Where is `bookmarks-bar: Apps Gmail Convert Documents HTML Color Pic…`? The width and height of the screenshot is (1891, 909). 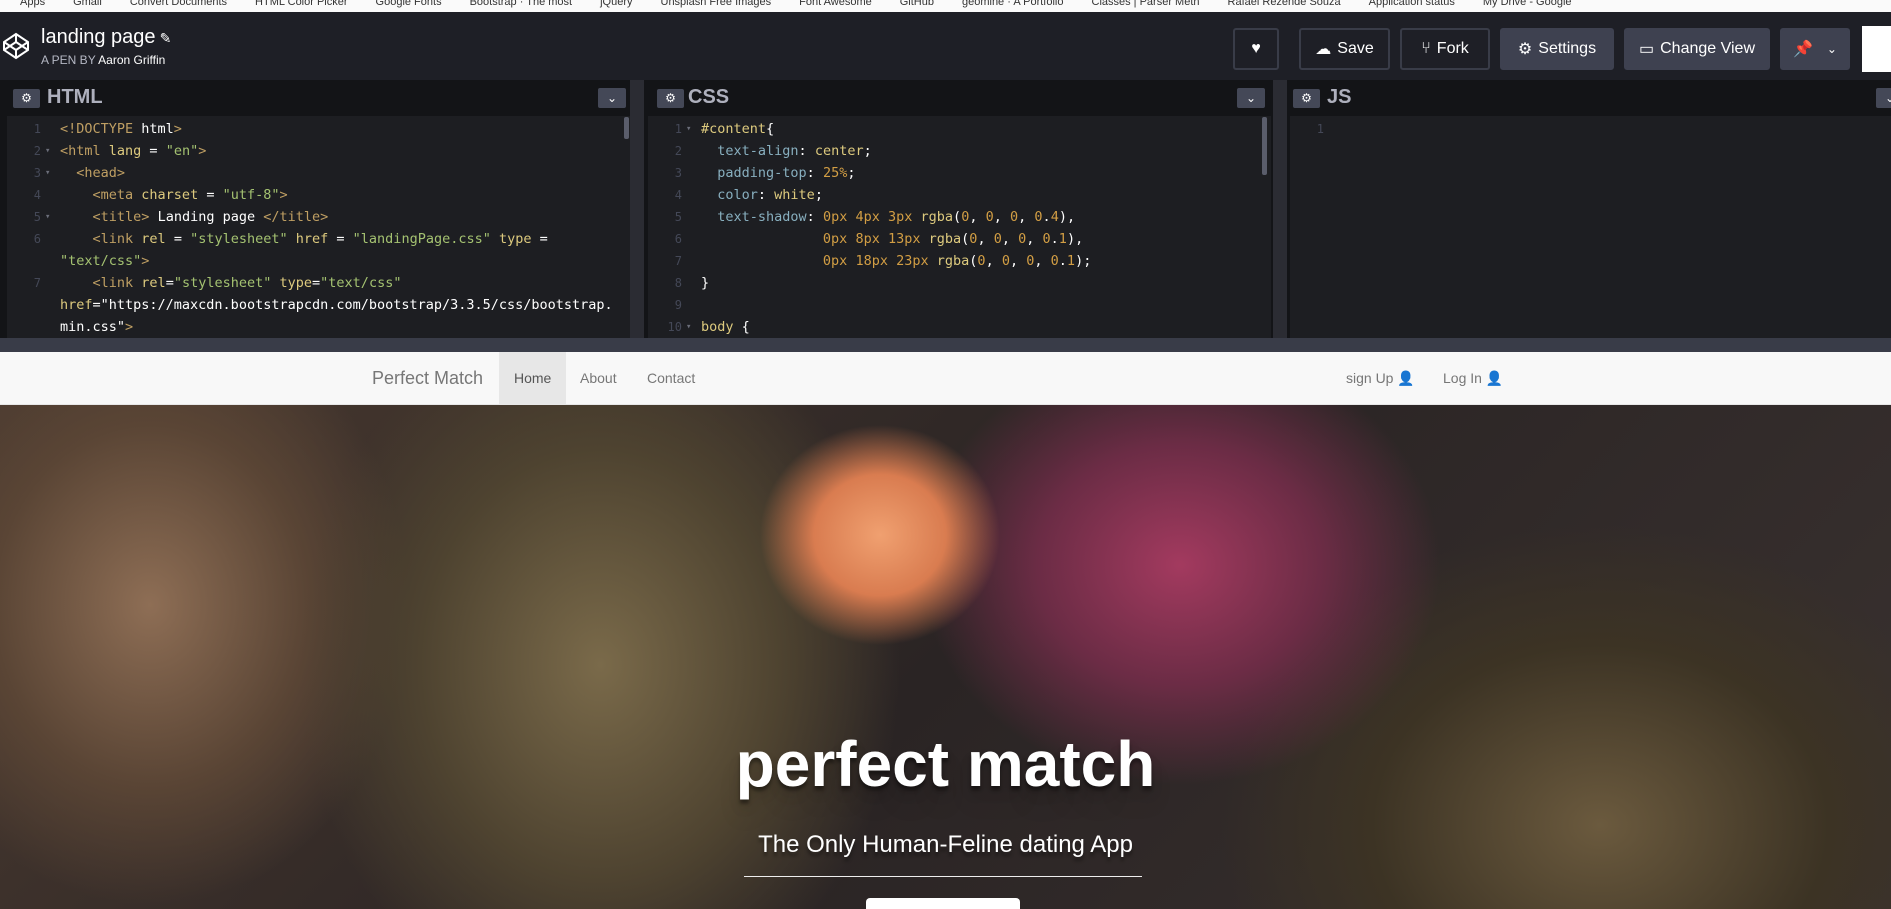 bookmarks-bar: Apps Gmail Convert Documents HTML Color Pic… is located at coordinates (945, 6).